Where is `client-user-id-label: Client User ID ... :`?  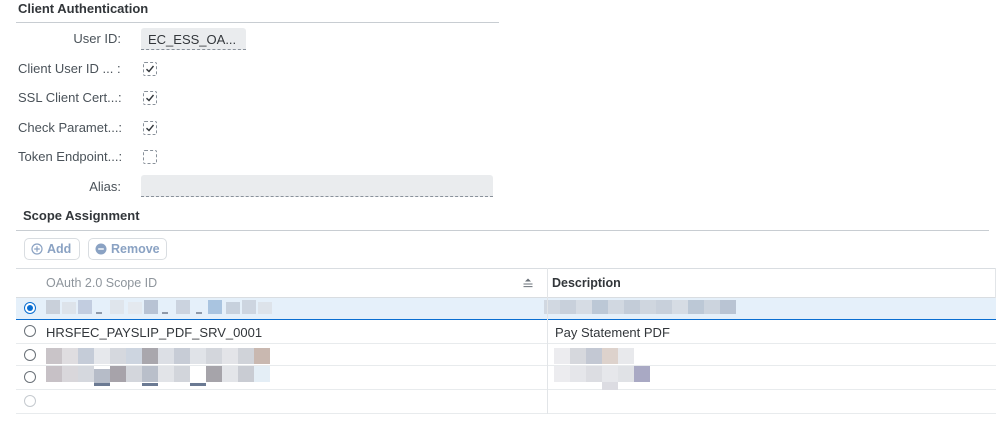
client-user-id-label: Client User ID ... : is located at coordinates (69, 68).